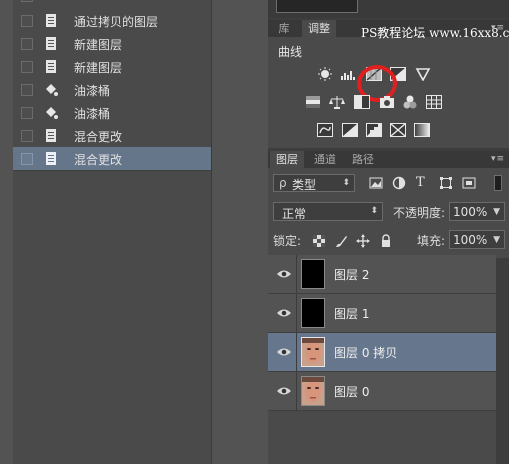 Image resolution: width=509 pixels, height=464 pixels. I want to click on tab-adjustments: 调整, so click(319, 28).